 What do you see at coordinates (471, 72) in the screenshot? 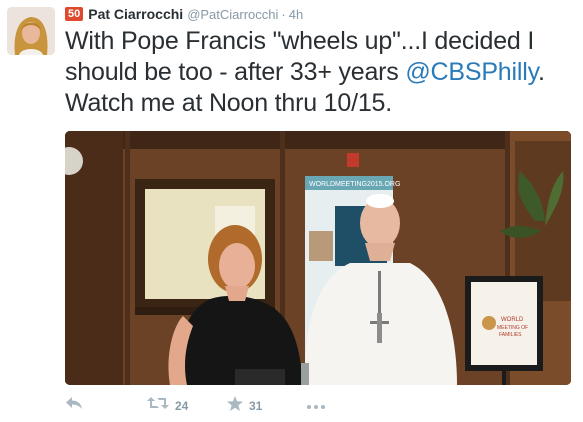
I see `mention-link: @CBSPhilly` at bounding box center [471, 72].